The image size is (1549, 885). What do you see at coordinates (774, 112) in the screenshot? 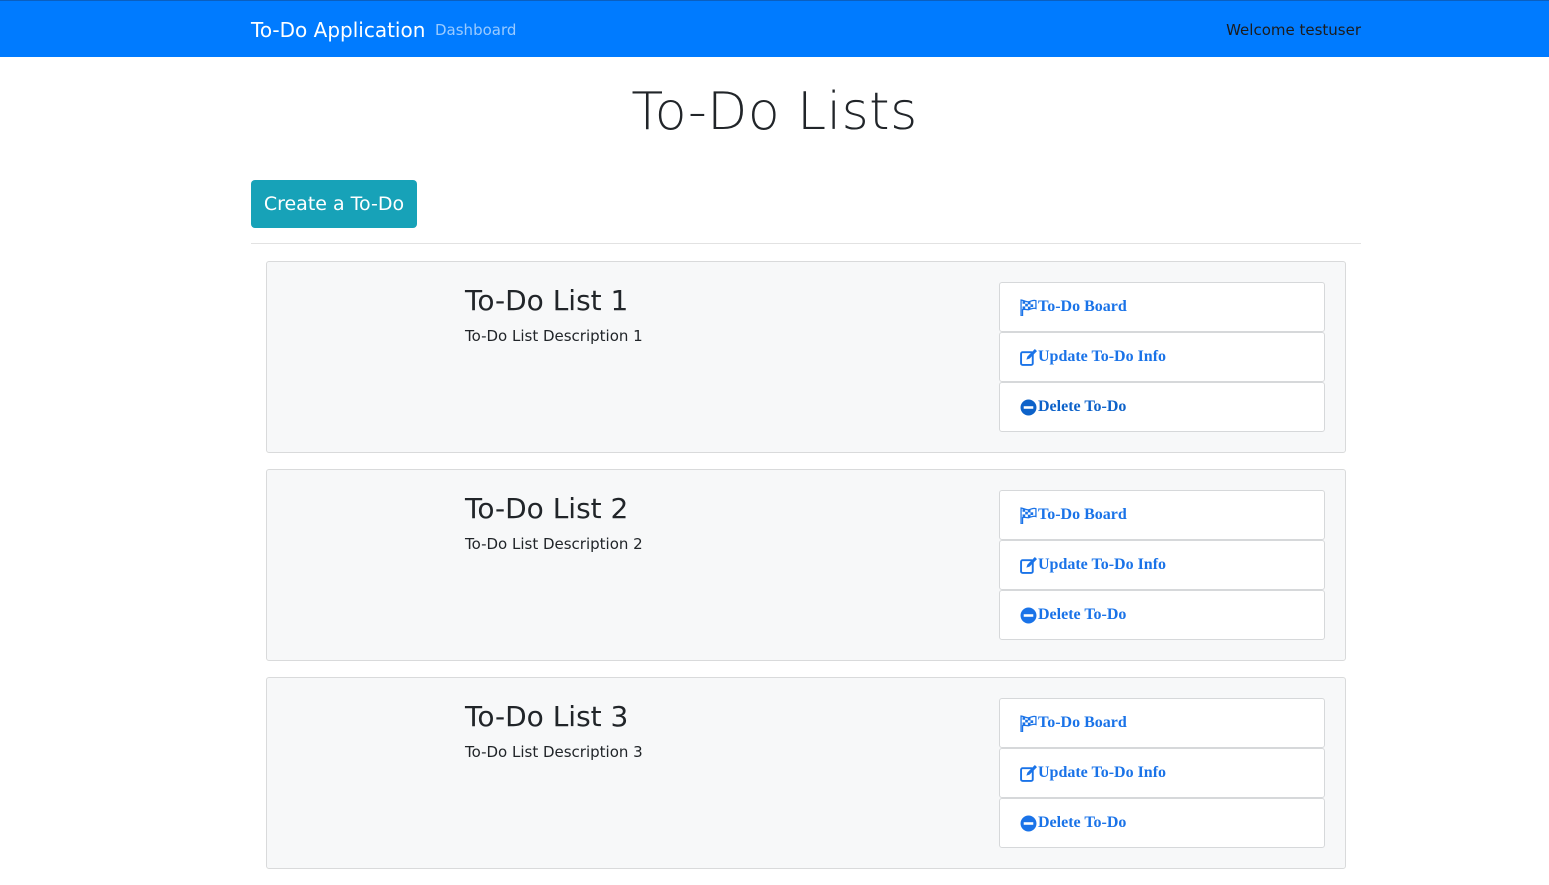
I see `page-title: To-Do Lists` at bounding box center [774, 112].